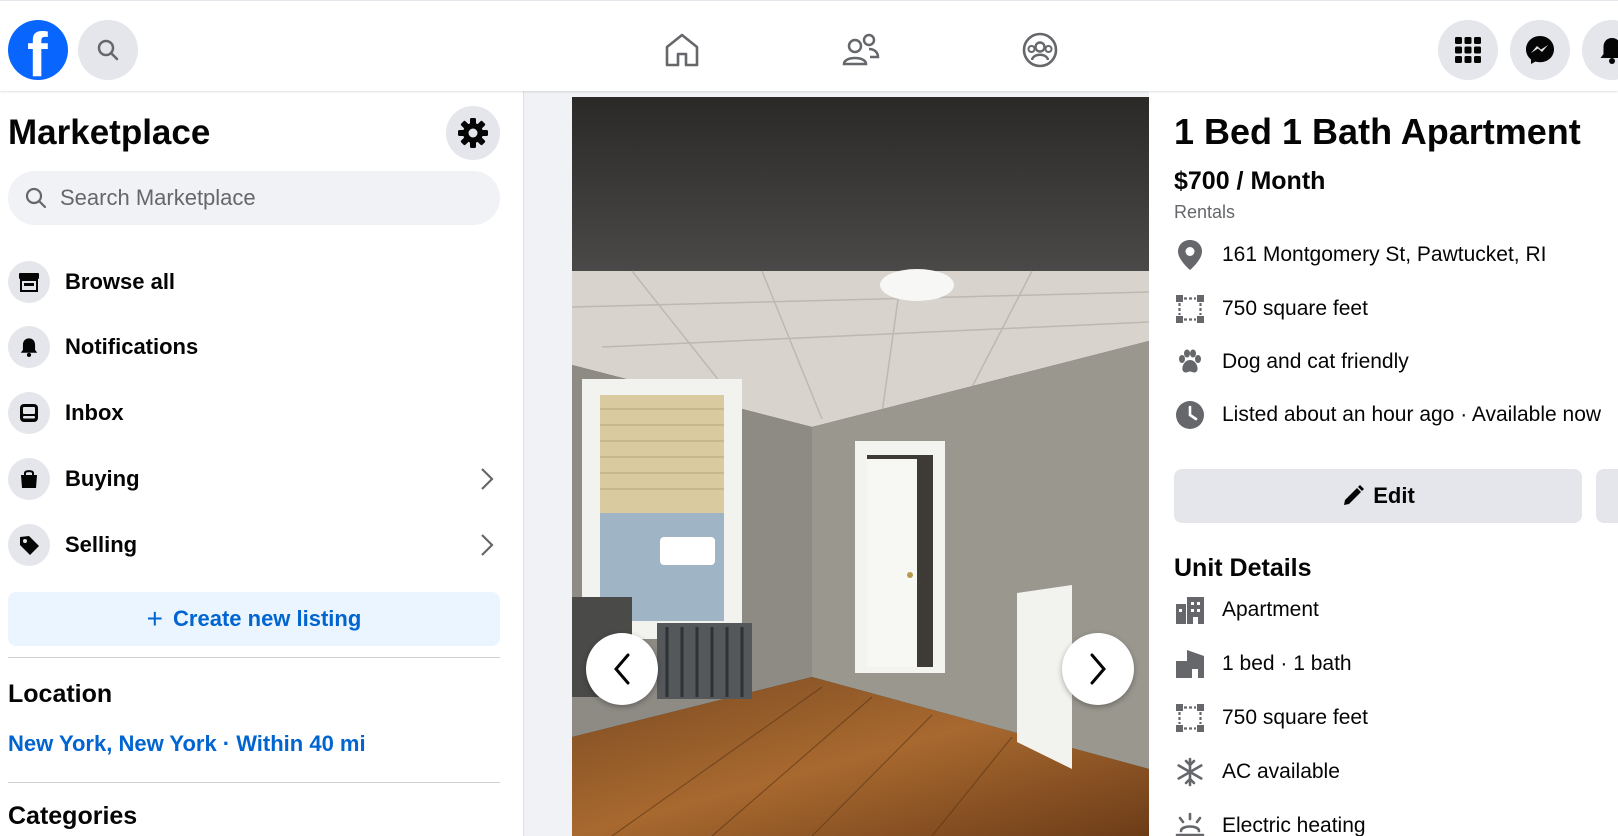  What do you see at coordinates (1270, 609) in the screenshot?
I see `unit-type: Apartment` at bounding box center [1270, 609].